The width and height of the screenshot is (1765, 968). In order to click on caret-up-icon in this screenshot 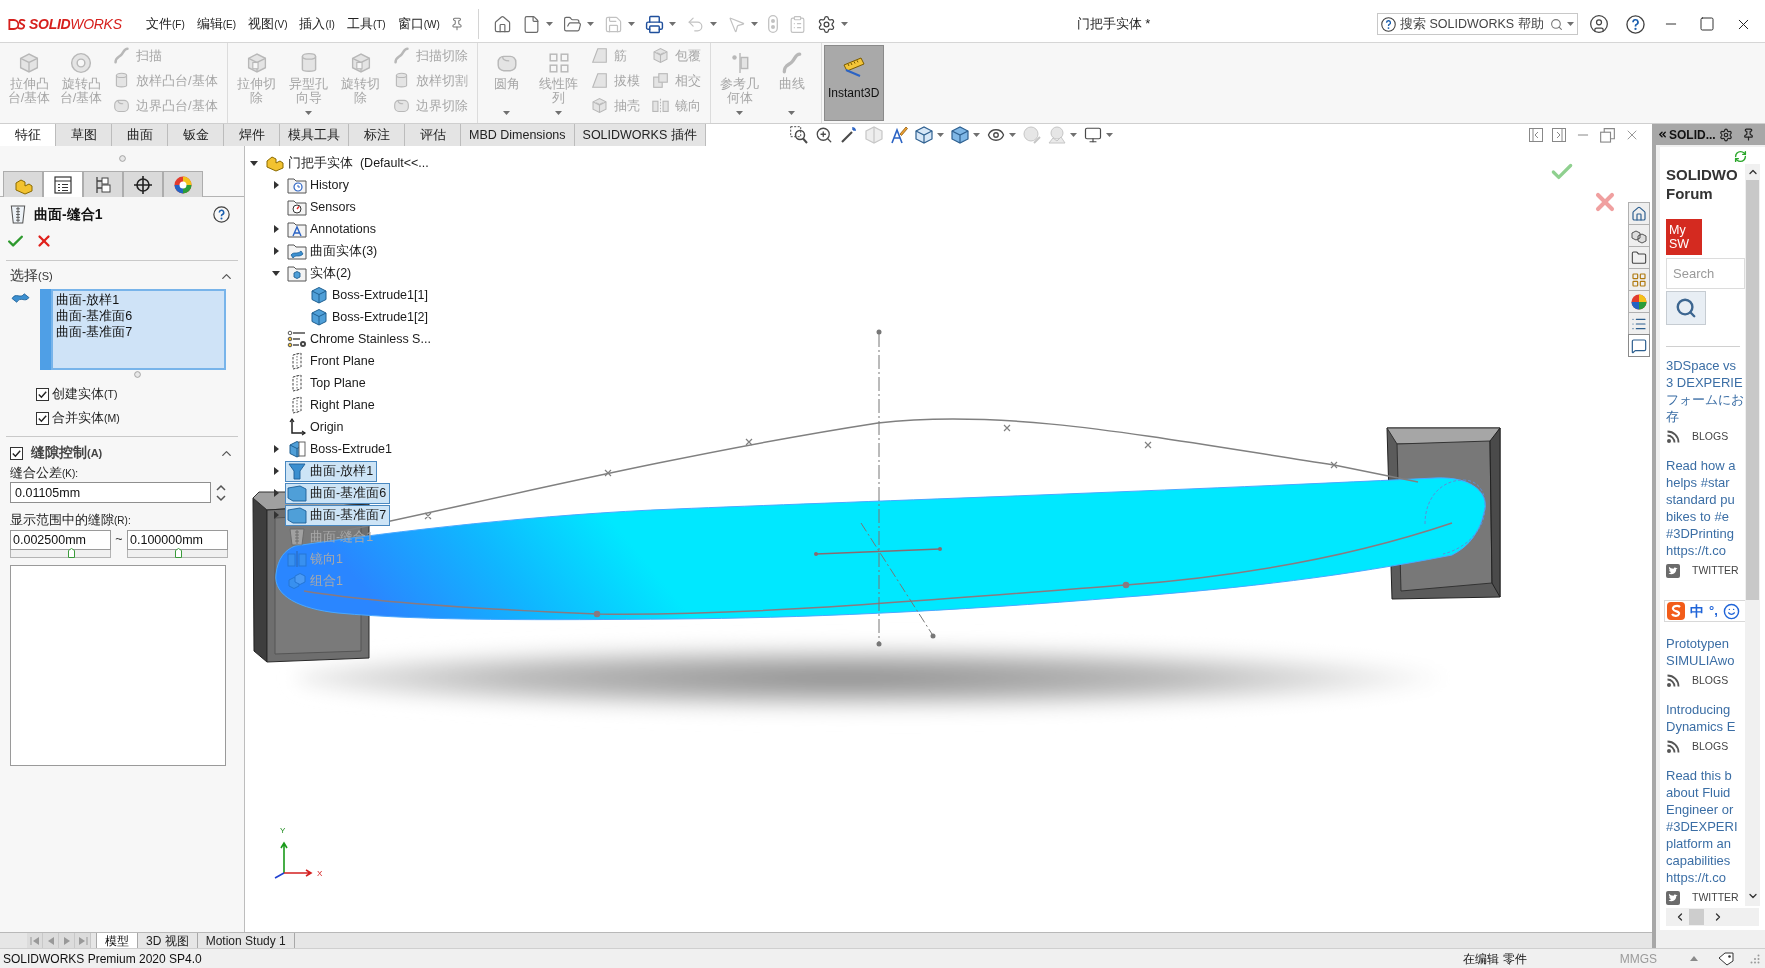, I will do `click(1694, 958)`.